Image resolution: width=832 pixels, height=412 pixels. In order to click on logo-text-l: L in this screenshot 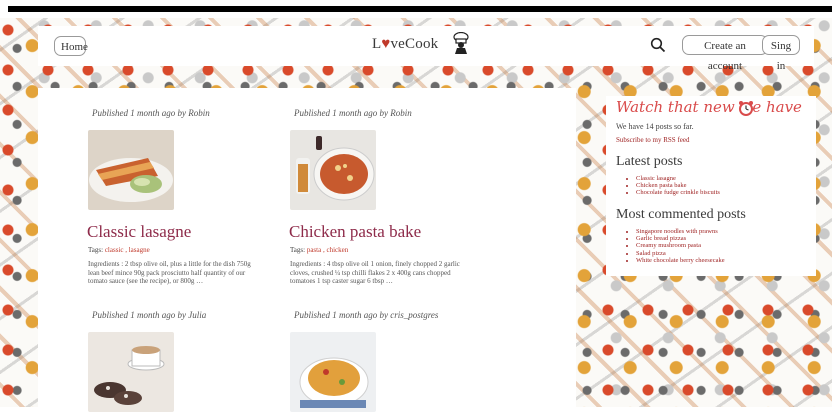, I will do `click(377, 44)`.